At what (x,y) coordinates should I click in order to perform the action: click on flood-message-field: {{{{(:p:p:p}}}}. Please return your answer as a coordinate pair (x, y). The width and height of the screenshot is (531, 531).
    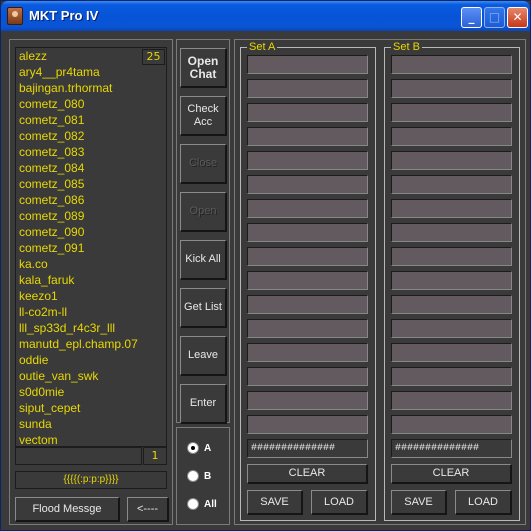
    Looking at the image, I should click on (91, 480).